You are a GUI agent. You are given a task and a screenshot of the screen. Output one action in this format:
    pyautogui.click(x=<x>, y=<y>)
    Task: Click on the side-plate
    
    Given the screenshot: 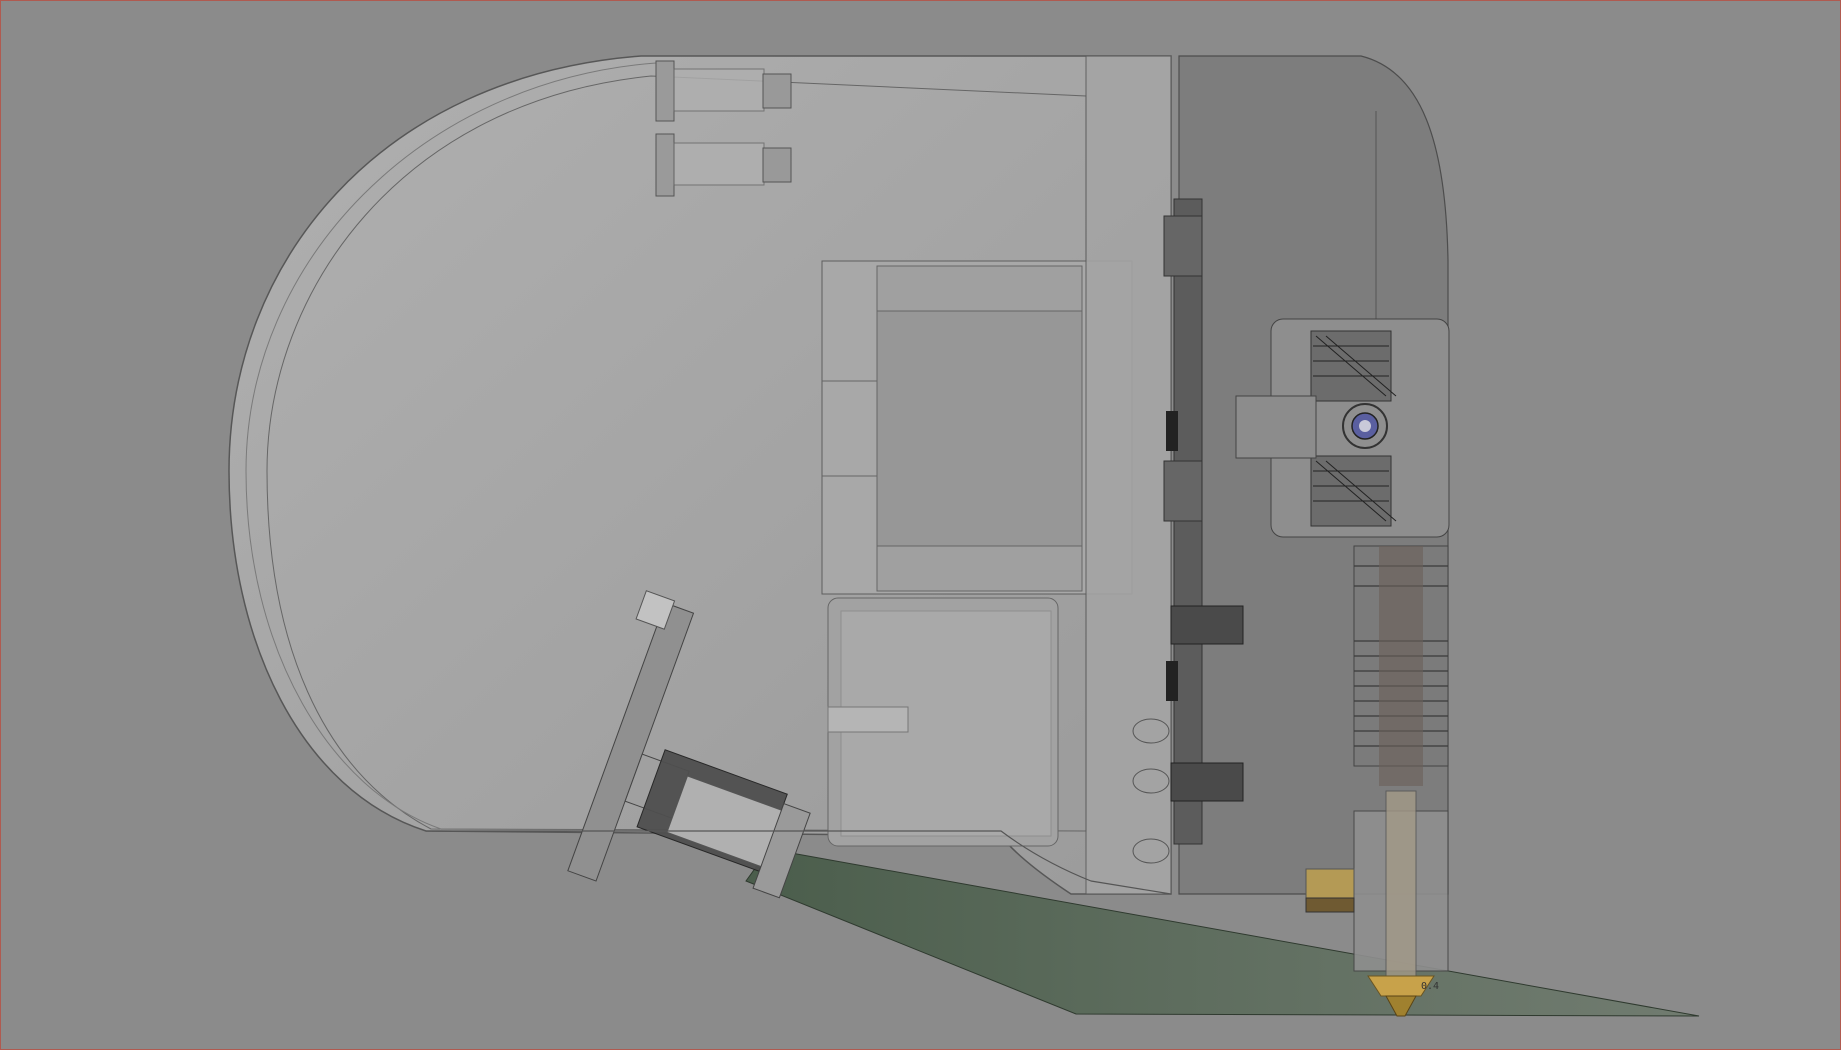 What is the action you would take?
    pyautogui.click(x=1128, y=475)
    